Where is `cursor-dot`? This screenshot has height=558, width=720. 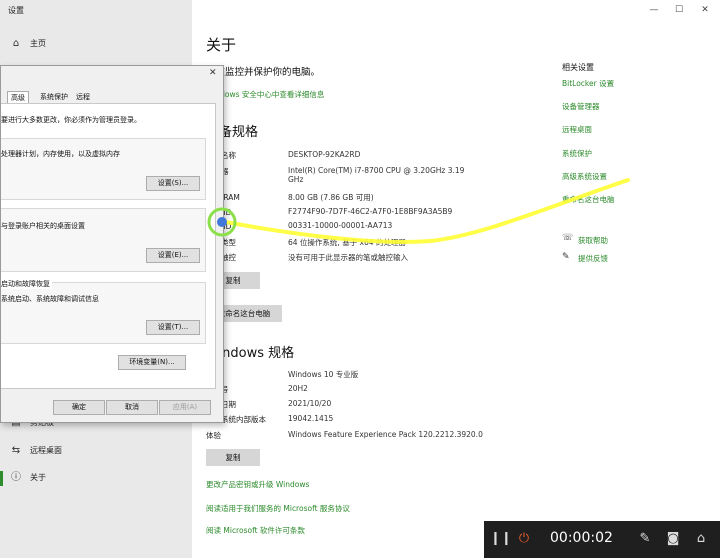
cursor-dot is located at coordinates (222, 222).